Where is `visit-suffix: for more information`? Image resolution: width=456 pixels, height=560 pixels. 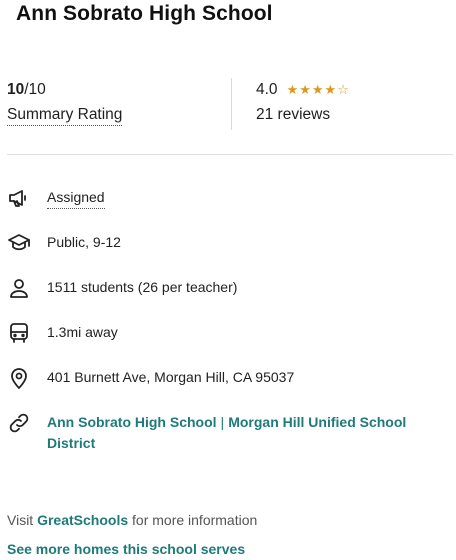 visit-suffix: for more information is located at coordinates (195, 520).